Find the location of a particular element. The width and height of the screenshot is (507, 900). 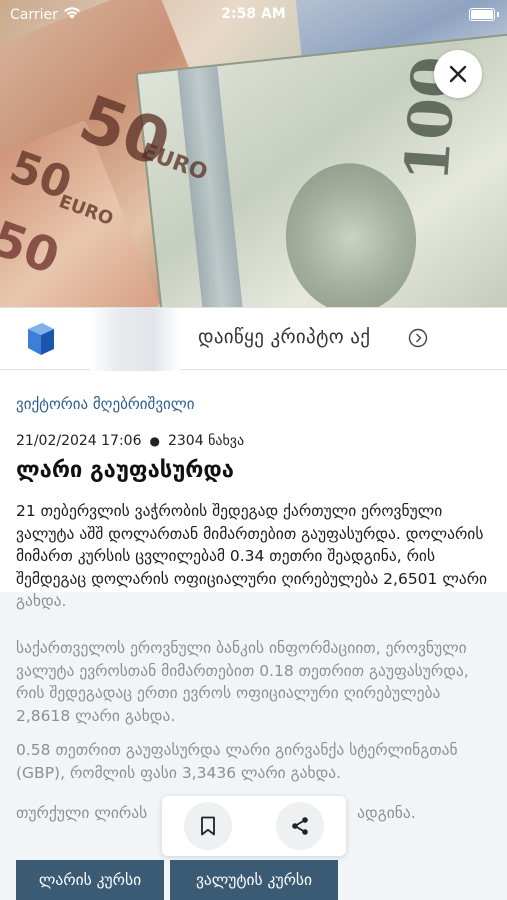

clock: 2:58 AM is located at coordinates (253, 14).